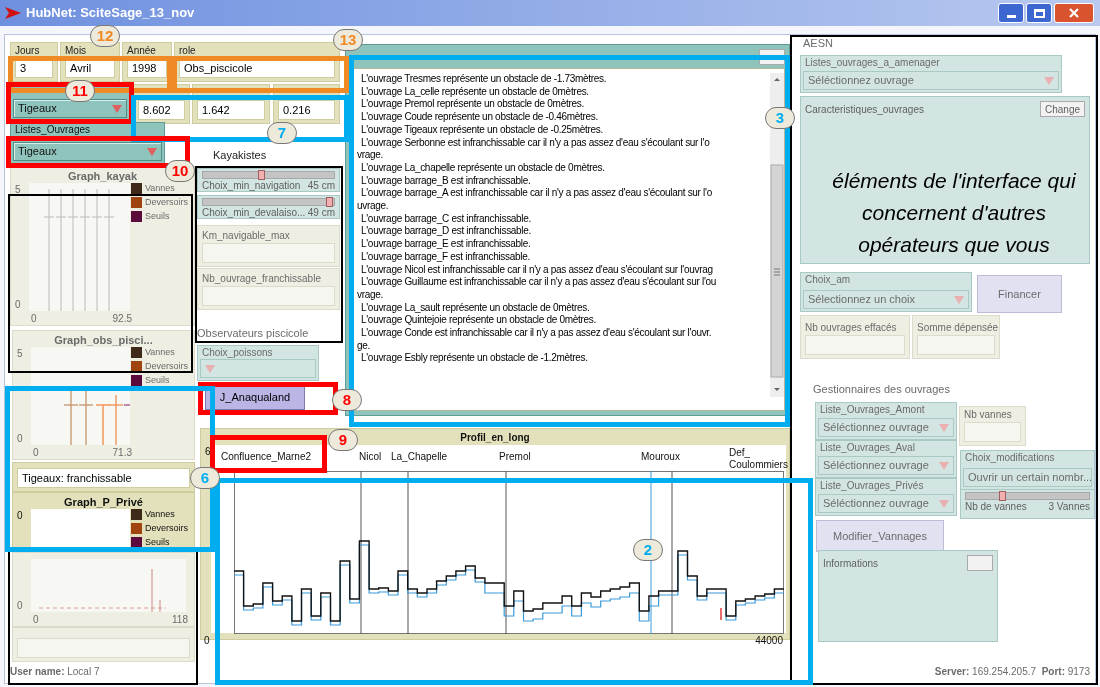 The height and width of the screenshot is (687, 1100). Describe the element at coordinates (886, 299) in the screenshot. I see `dropdown: Sélectionnez un choix` at that location.